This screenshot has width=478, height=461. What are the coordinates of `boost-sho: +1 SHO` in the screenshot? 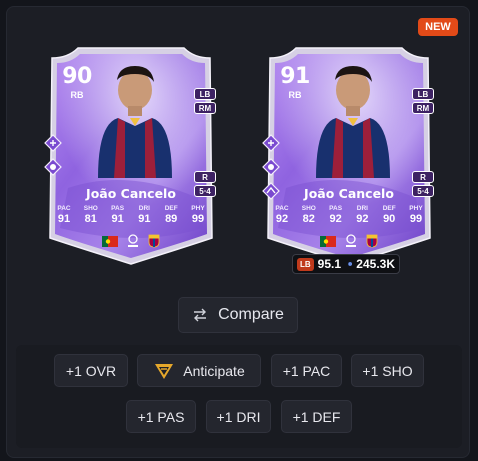 It's located at (387, 370).